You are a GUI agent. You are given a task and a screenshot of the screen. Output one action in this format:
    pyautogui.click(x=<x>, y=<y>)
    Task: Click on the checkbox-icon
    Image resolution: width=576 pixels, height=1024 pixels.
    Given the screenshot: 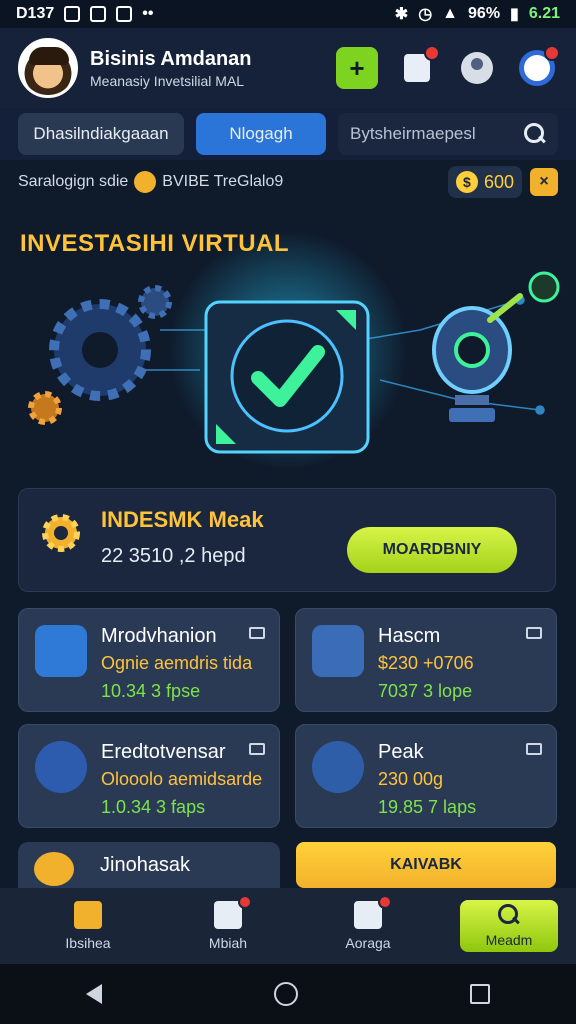 What is the action you would take?
    pyautogui.click(x=61, y=651)
    